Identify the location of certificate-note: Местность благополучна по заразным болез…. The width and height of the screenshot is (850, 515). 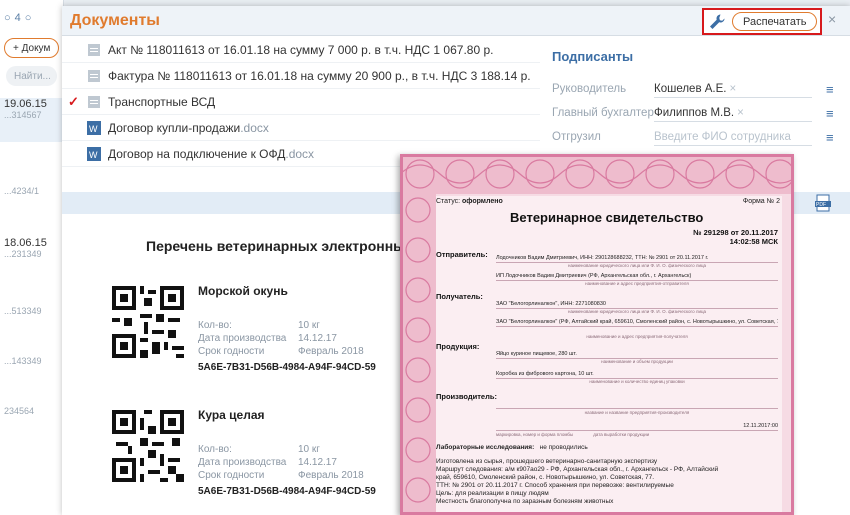
(525, 501).